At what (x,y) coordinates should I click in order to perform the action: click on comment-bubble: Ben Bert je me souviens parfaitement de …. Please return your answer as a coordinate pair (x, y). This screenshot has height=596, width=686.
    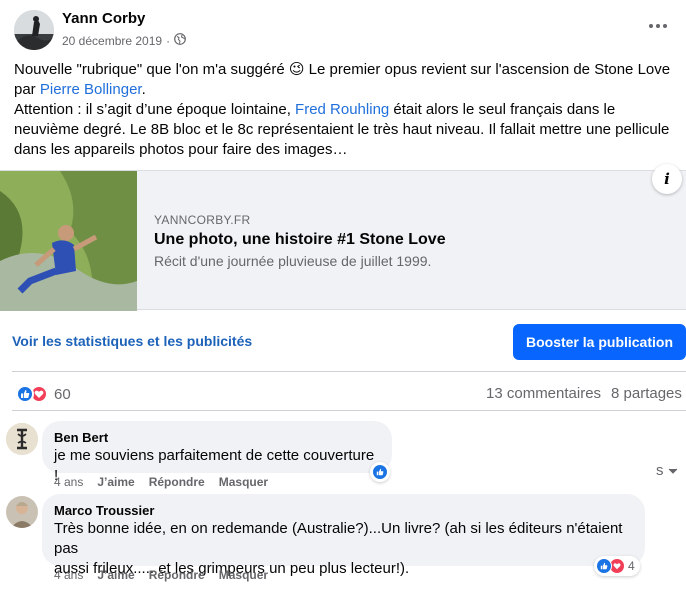
    Looking at the image, I should click on (217, 452).